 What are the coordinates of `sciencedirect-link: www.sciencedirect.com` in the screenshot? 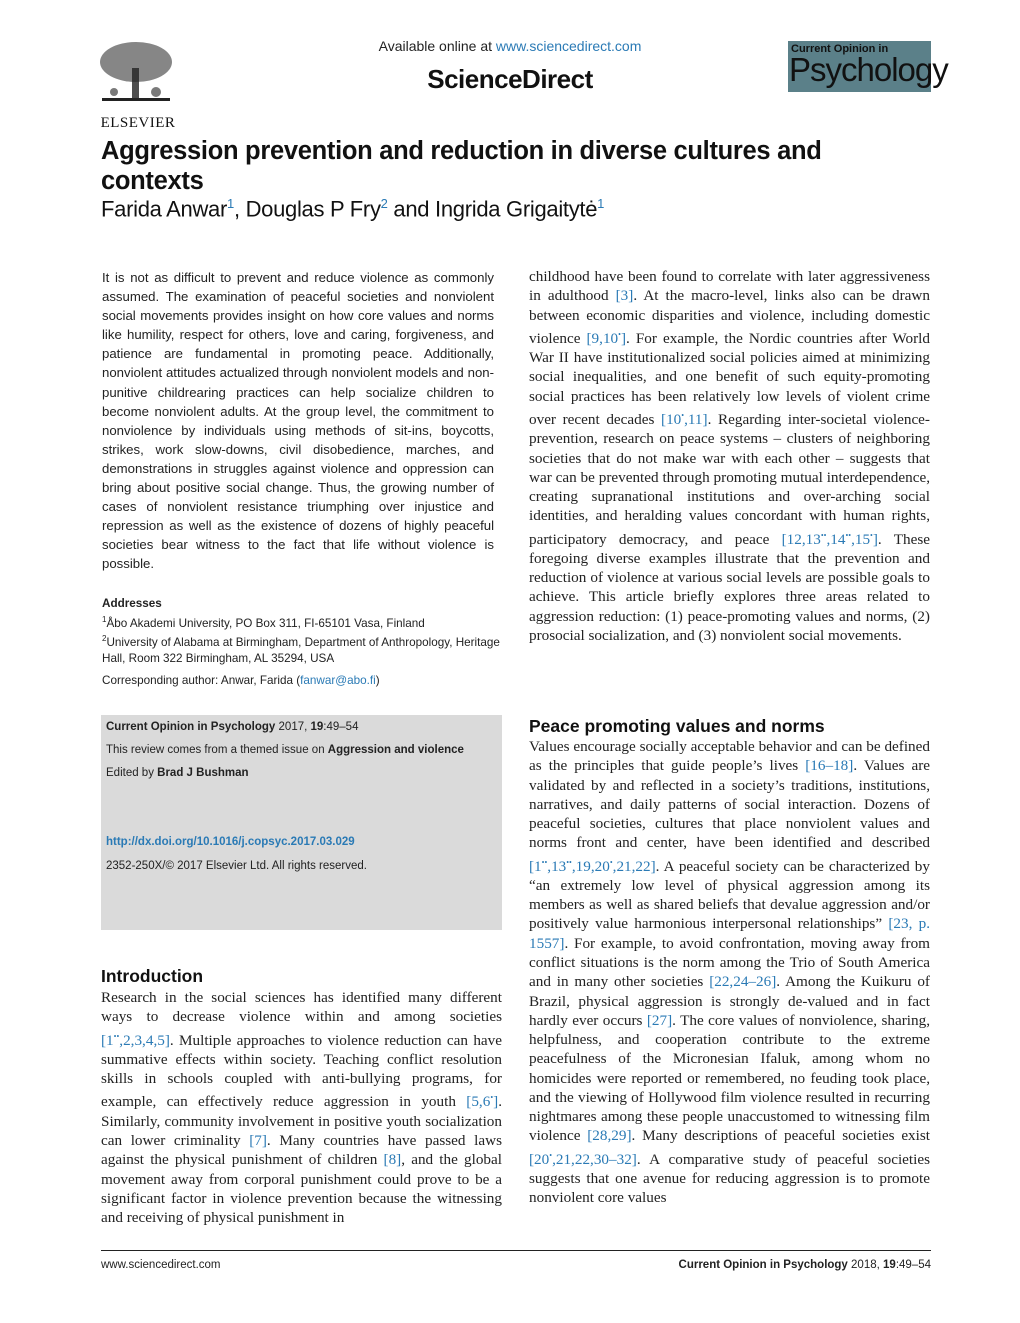 It's located at (569, 46).